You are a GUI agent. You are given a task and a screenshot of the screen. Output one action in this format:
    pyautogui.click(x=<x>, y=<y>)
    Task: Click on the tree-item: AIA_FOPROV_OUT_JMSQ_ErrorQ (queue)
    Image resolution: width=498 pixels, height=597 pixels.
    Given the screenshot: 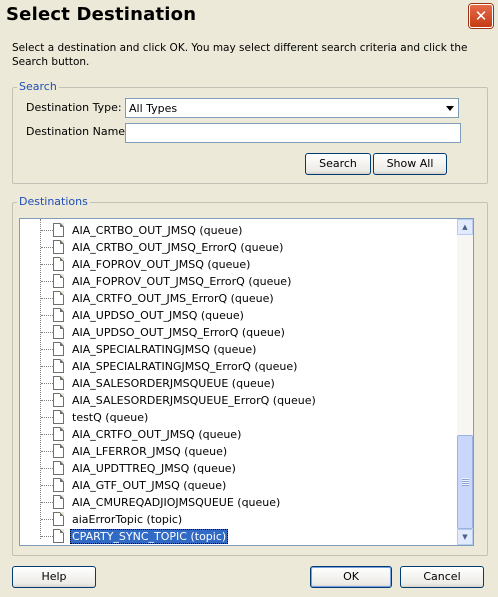 What is the action you would take?
    pyautogui.click(x=240, y=281)
    